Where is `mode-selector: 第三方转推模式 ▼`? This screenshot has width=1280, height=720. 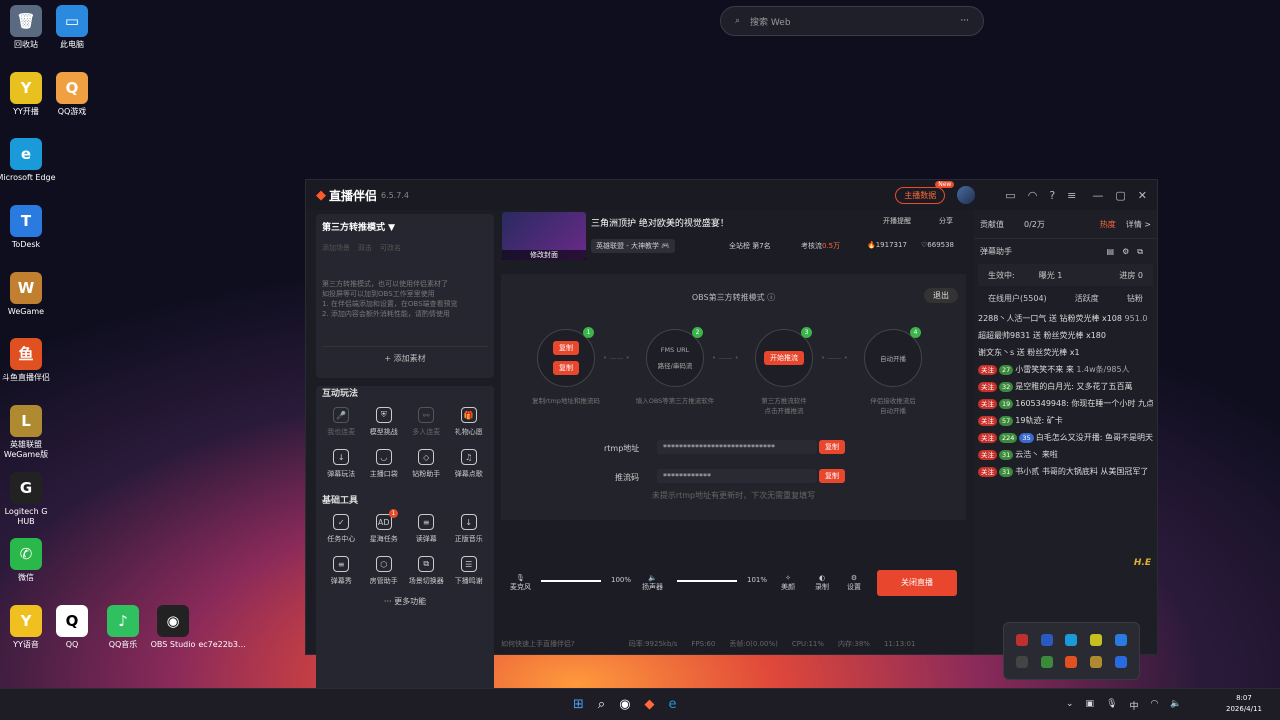 mode-selector: 第三方转推模式 ▼ is located at coordinates (405, 226).